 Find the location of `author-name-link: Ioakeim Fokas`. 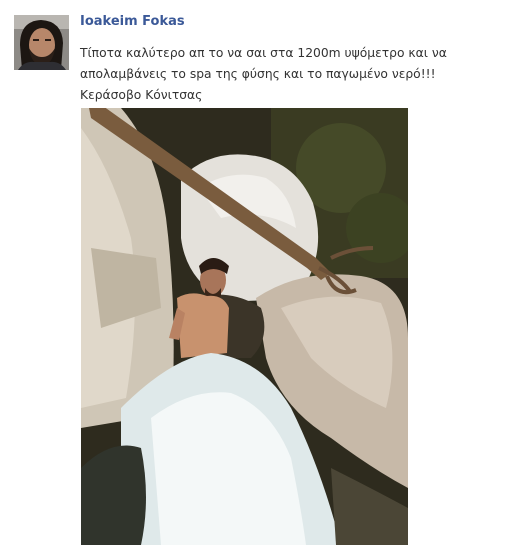

author-name-link: Ioakeim Fokas is located at coordinates (132, 21).